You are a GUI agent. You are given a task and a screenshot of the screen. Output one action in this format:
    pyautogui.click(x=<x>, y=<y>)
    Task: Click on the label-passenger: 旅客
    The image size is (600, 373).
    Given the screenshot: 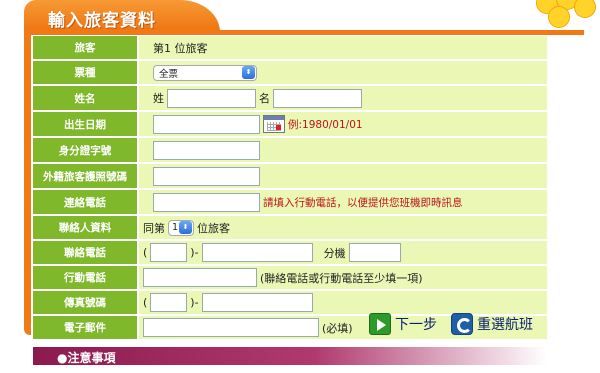 What is the action you would take?
    pyautogui.click(x=85, y=47)
    